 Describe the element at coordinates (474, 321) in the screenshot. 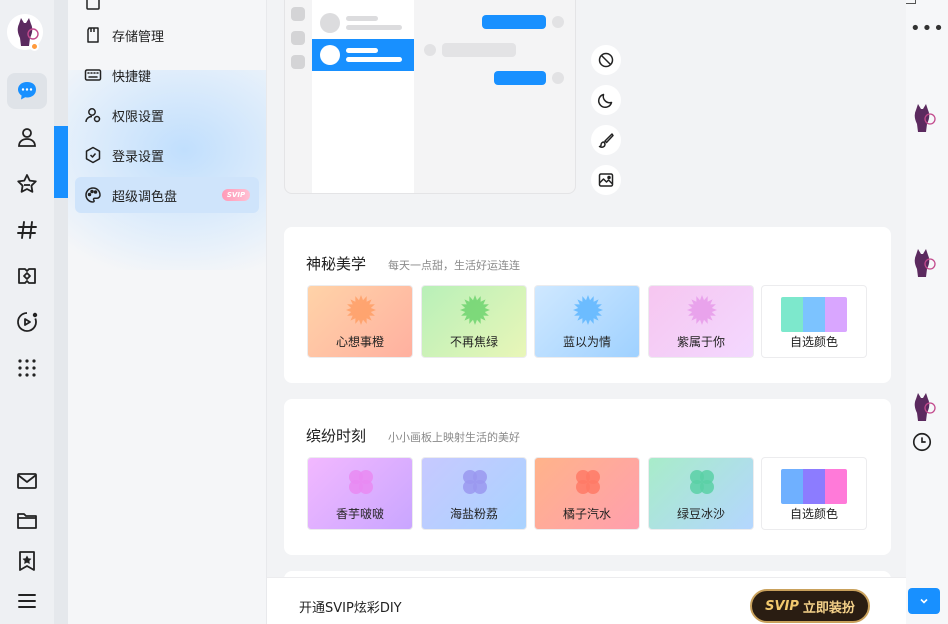

I see `theme-swatch-green: 不再焦绿` at that location.